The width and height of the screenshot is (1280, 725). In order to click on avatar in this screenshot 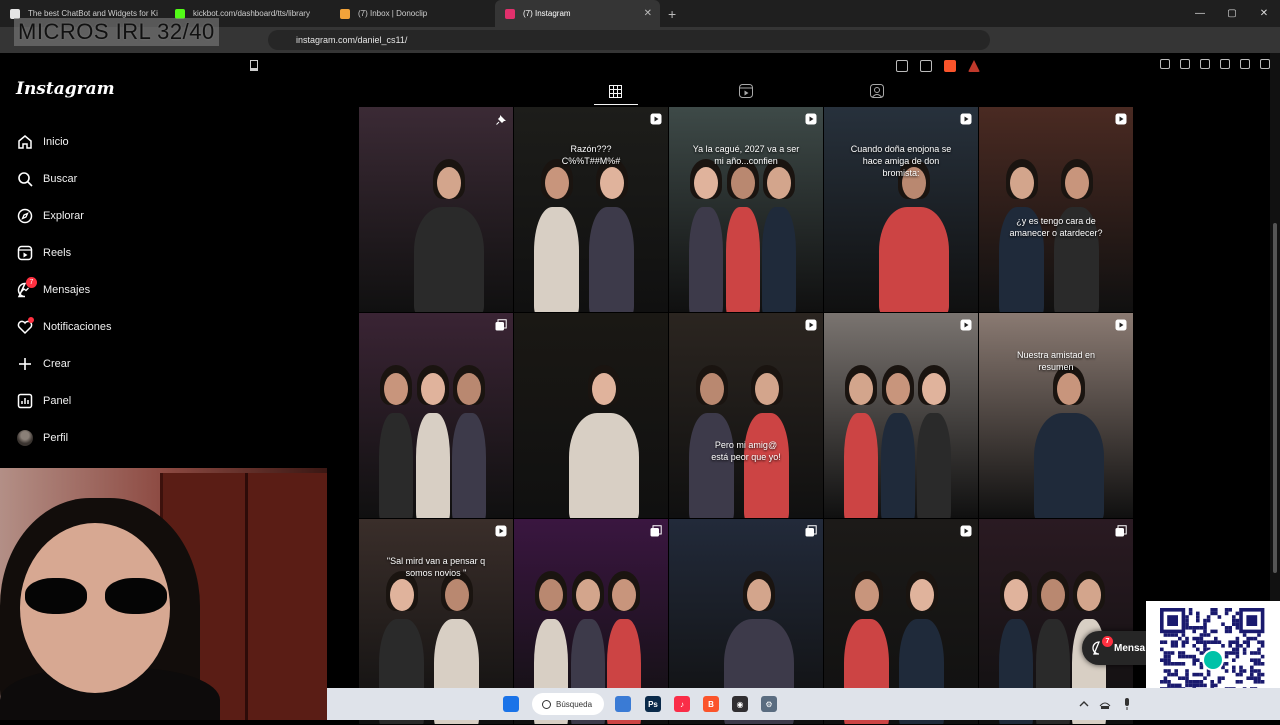, I will do `click(24, 438)`.